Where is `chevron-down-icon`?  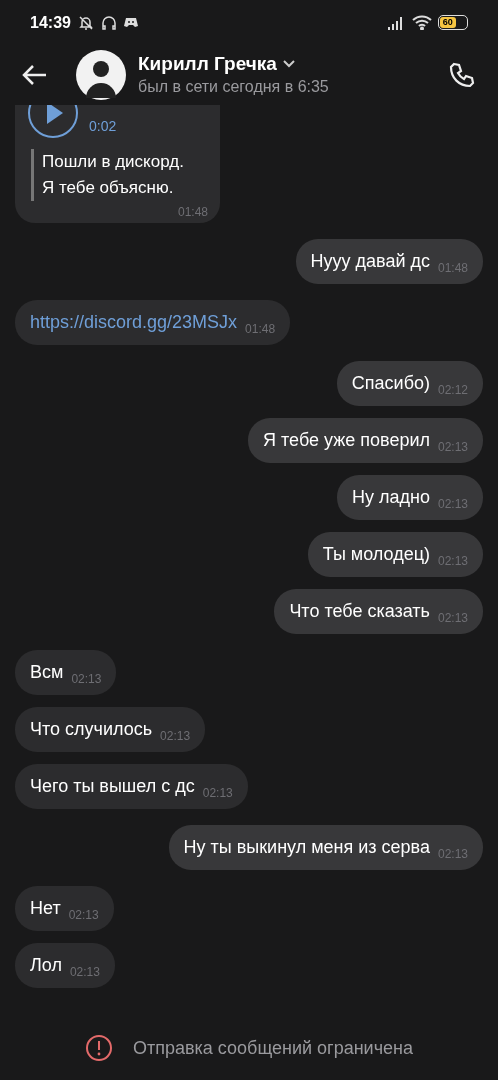
chevron-down-icon is located at coordinates (288, 64).